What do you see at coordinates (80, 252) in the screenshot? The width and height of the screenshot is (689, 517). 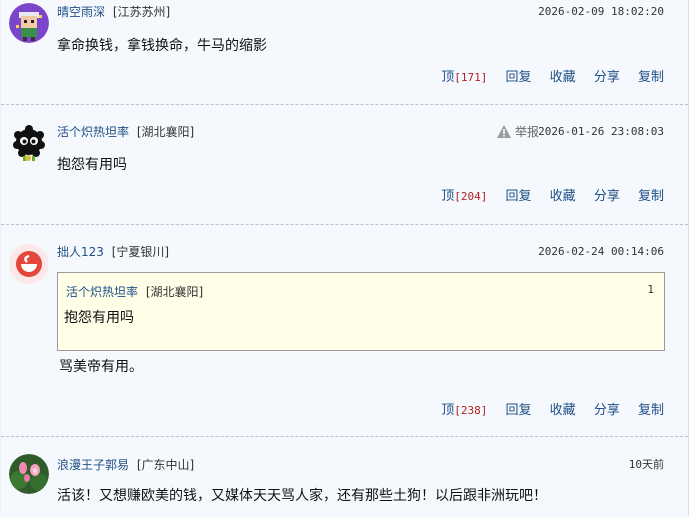 I see `username: 拙人123` at bounding box center [80, 252].